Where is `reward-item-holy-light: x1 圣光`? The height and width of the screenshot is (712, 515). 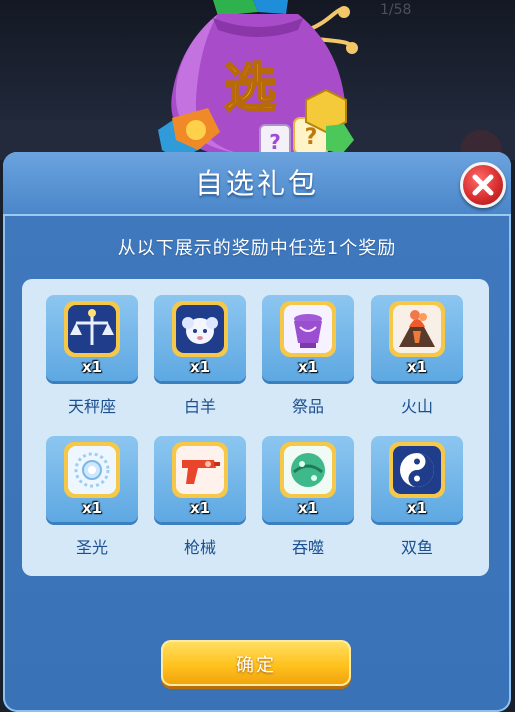
reward-item-holy-light: x1 圣光 is located at coordinates (92, 499).